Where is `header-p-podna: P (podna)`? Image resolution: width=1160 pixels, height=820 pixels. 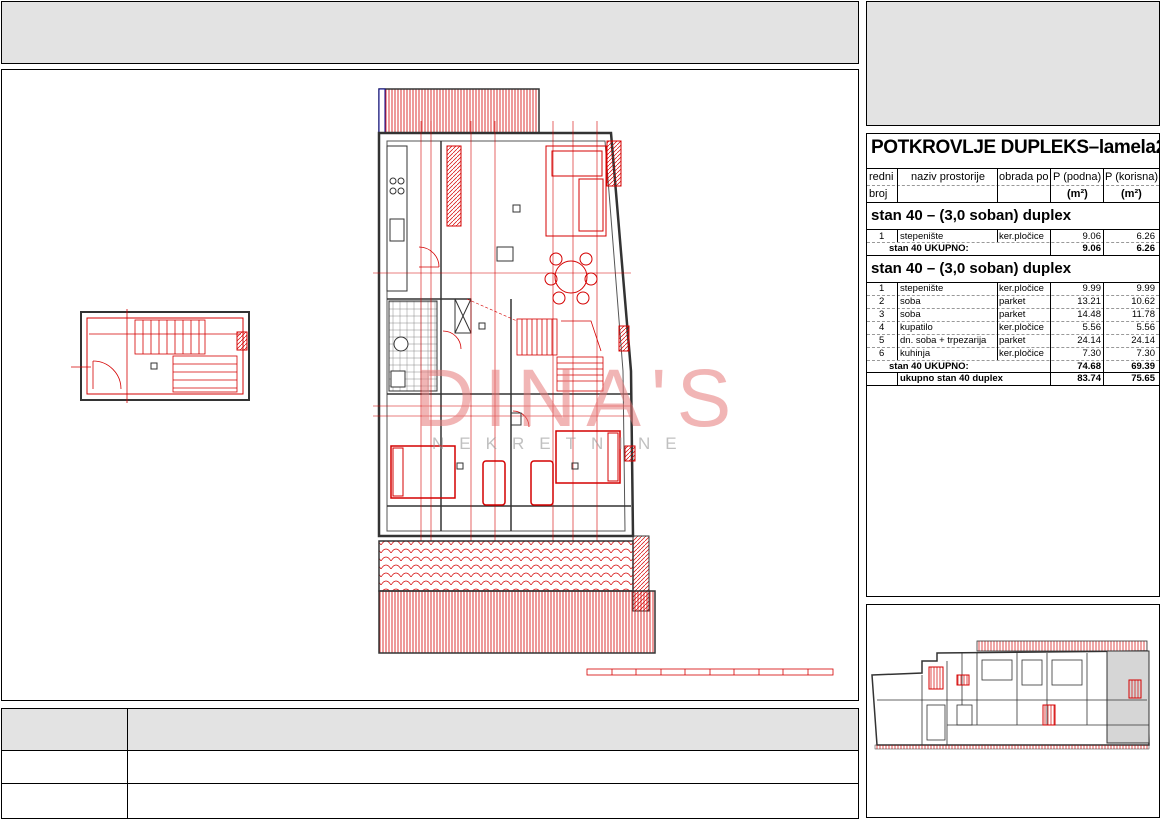 header-p-podna: P (podna) is located at coordinates (1077, 177).